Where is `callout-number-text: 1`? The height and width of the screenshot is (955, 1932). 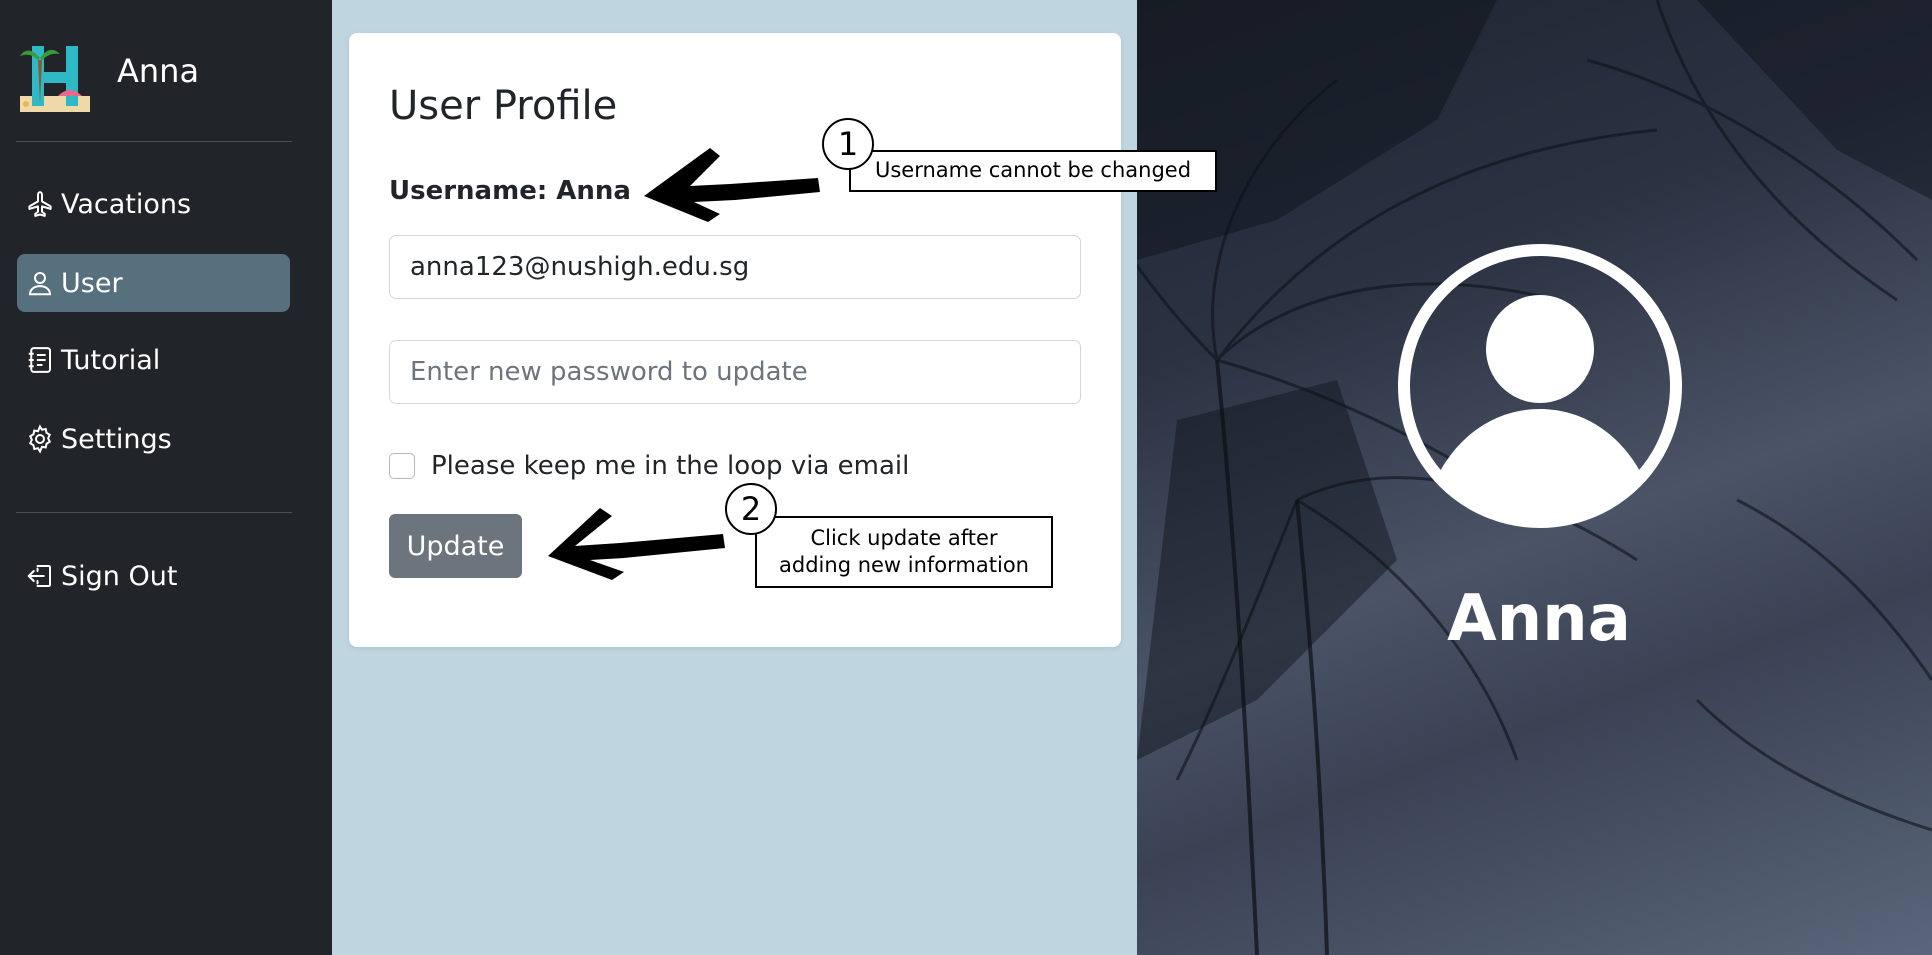
callout-number-text: 1 is located at coordinates (848, 144).